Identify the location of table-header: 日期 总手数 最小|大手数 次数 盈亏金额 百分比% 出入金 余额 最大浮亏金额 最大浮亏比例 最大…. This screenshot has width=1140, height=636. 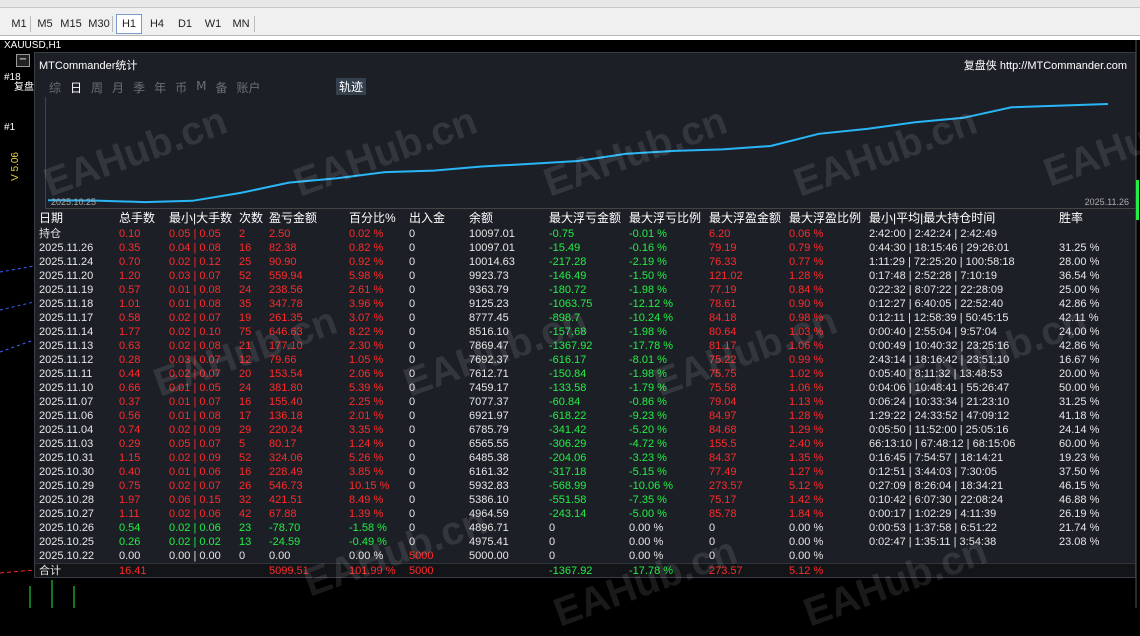
(586, 219).